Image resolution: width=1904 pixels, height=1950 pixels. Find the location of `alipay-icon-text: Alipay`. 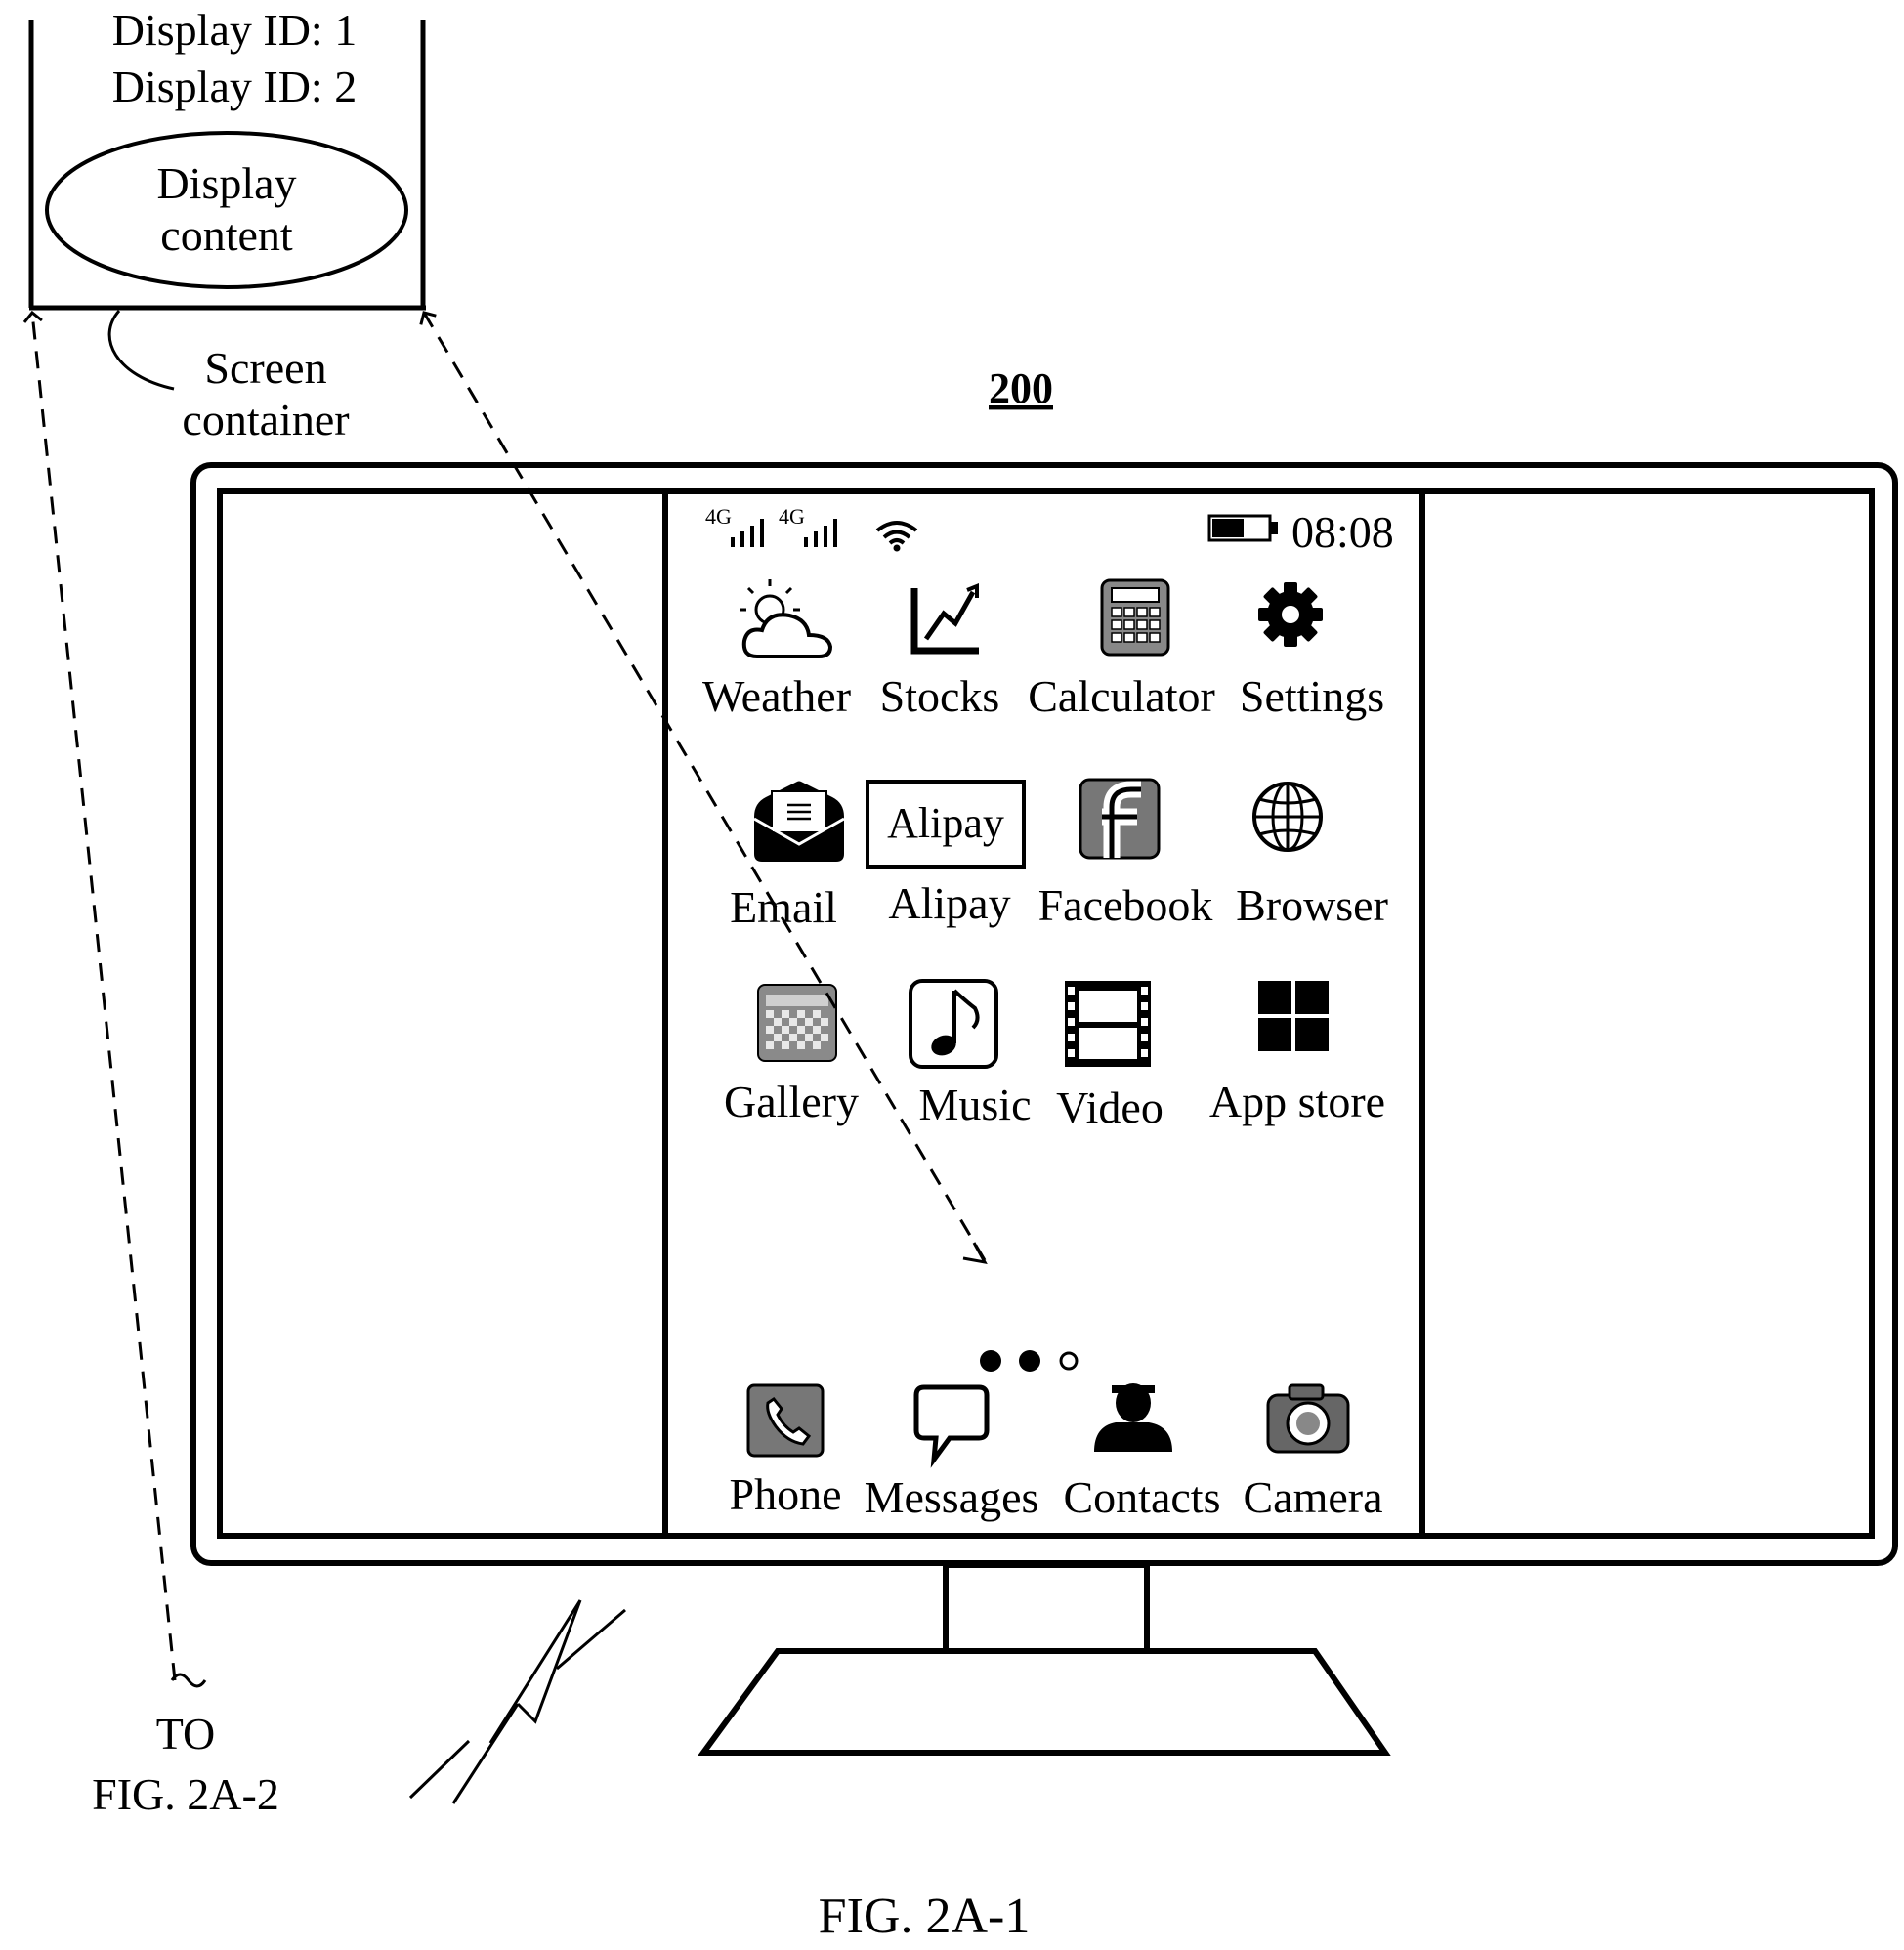

alipay-icon-text: Alipay is located at coordinates (945, 823).